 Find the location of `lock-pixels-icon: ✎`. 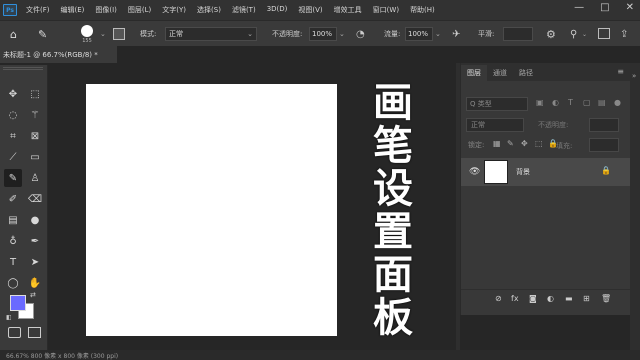

lock-pixels-icon: ✎ is located at coordinates (510, 143).